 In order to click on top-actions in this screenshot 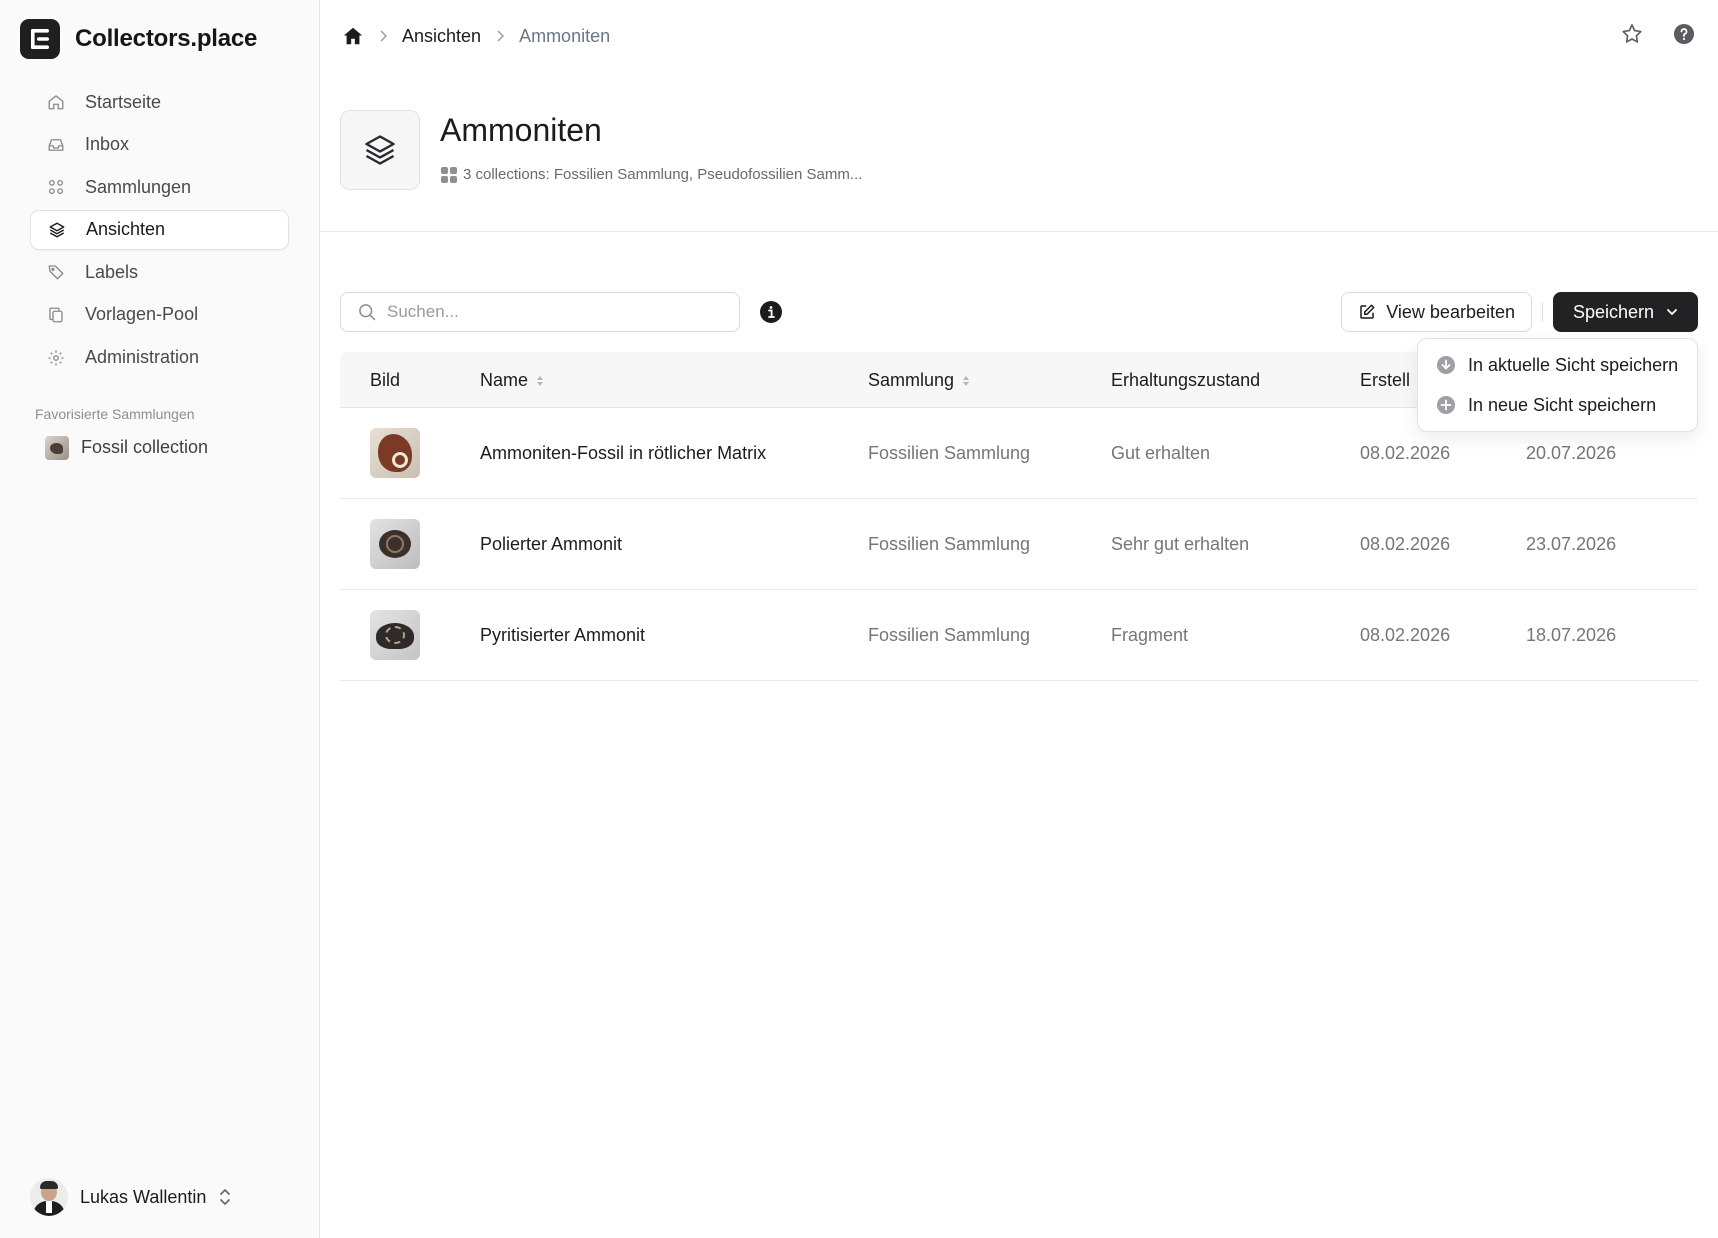, I will do `click(1658, 34)`.